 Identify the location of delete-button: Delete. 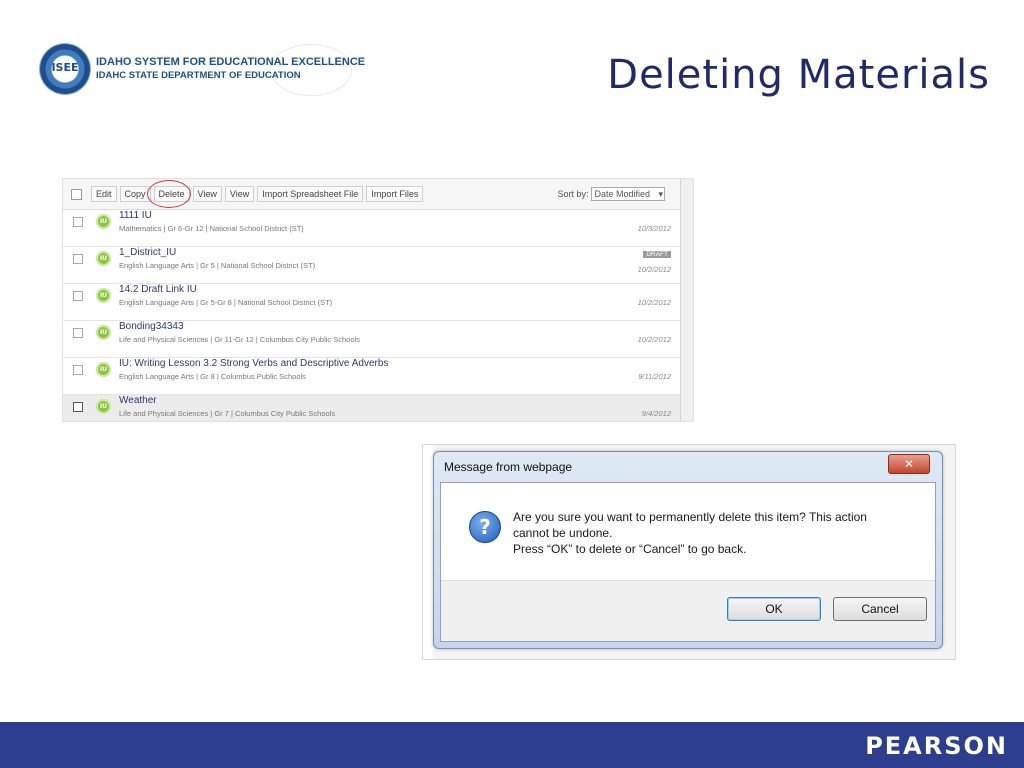
(168, 194).